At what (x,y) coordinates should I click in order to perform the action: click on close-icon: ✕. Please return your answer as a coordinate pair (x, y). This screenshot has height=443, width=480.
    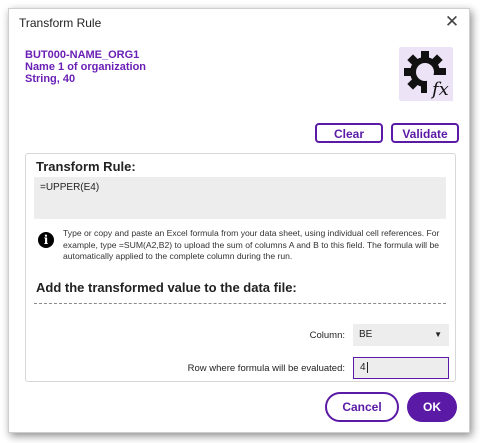
    Looking at the image, I should click on (452, 22).